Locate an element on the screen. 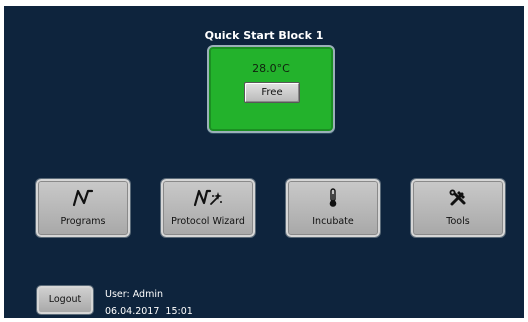 This screenshot has width=528, height=322. datetime-label: 06.04.2017 15:01 is located at coordinates (149, 311).